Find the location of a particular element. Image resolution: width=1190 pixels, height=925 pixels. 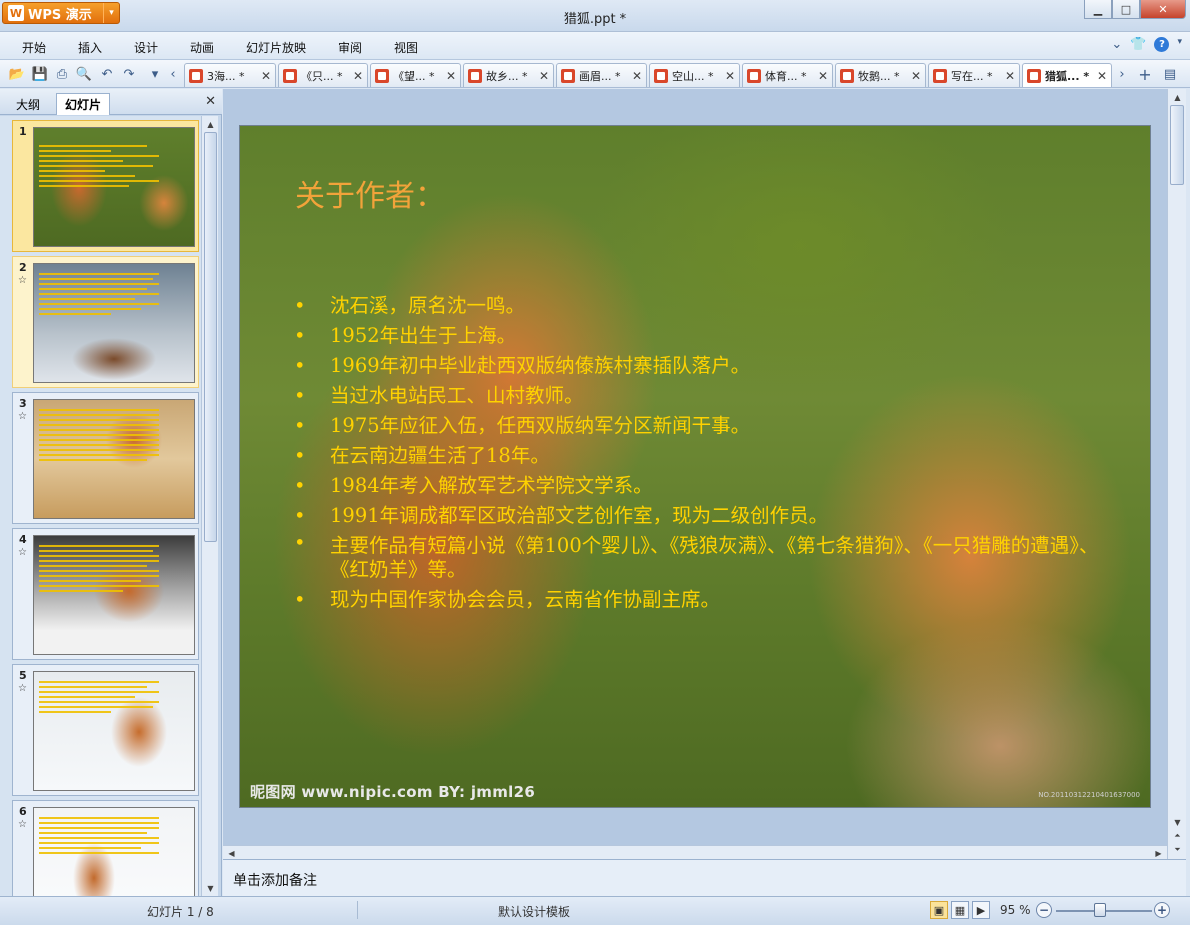

zoom-out-icon: − is located at coordinates (1044, 910).